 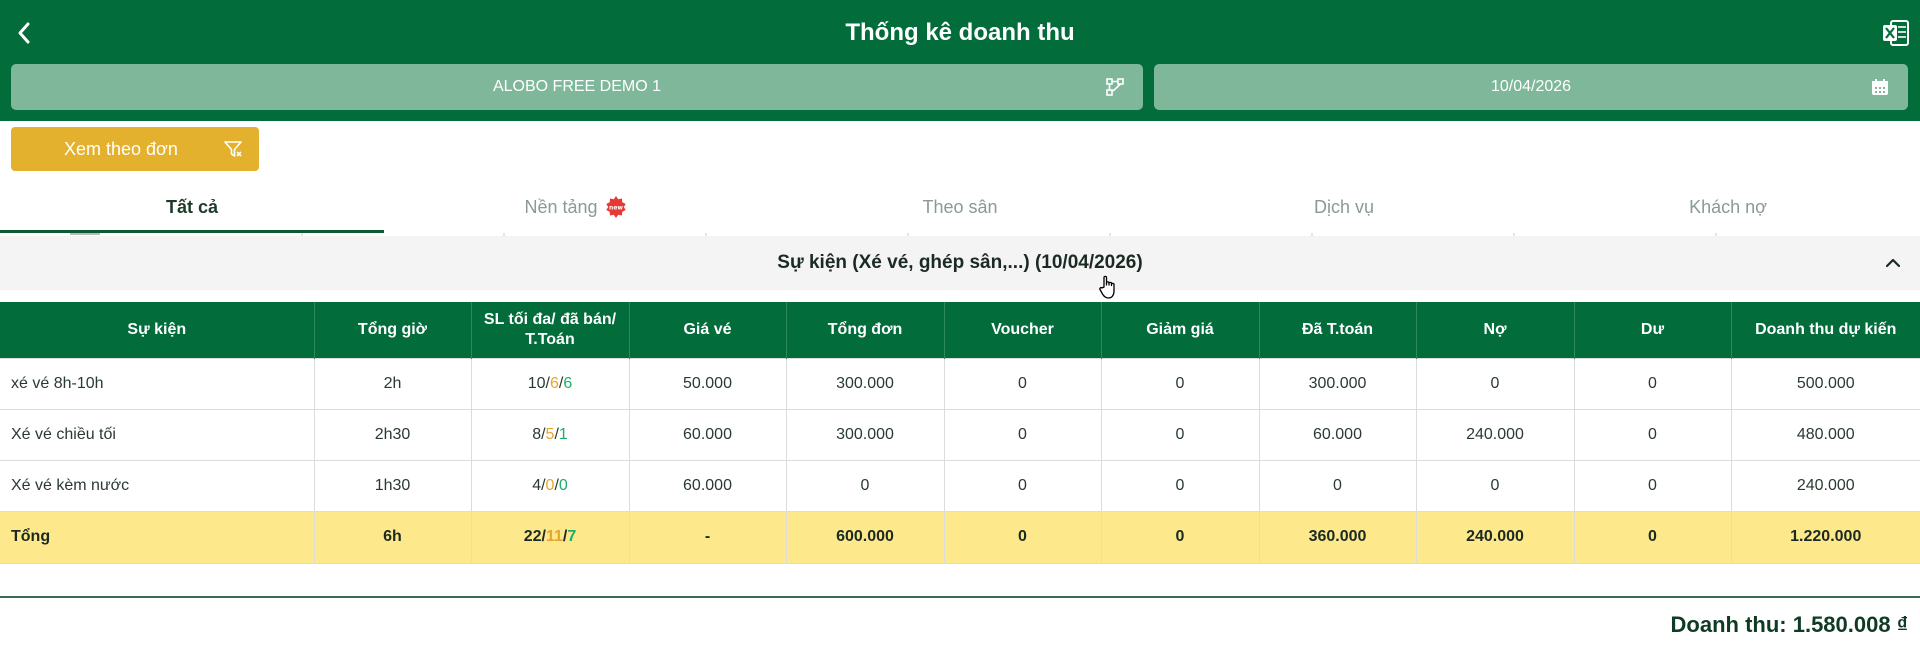 What do you see at coordinates (550, 485) in the screenshot?
I see `quantity-cell: 4/0/0` at bounding box center [550, 485].